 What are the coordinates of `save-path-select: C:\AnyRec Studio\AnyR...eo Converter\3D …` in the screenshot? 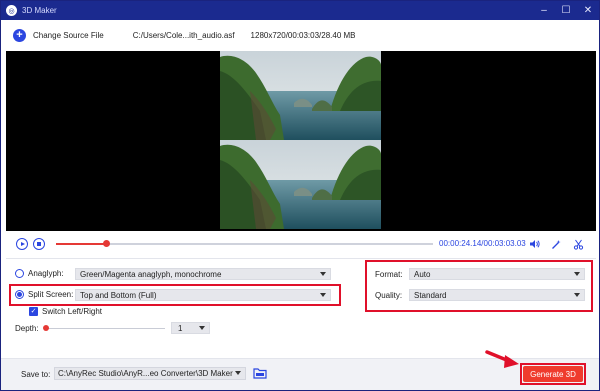 It's located at (150, 373).